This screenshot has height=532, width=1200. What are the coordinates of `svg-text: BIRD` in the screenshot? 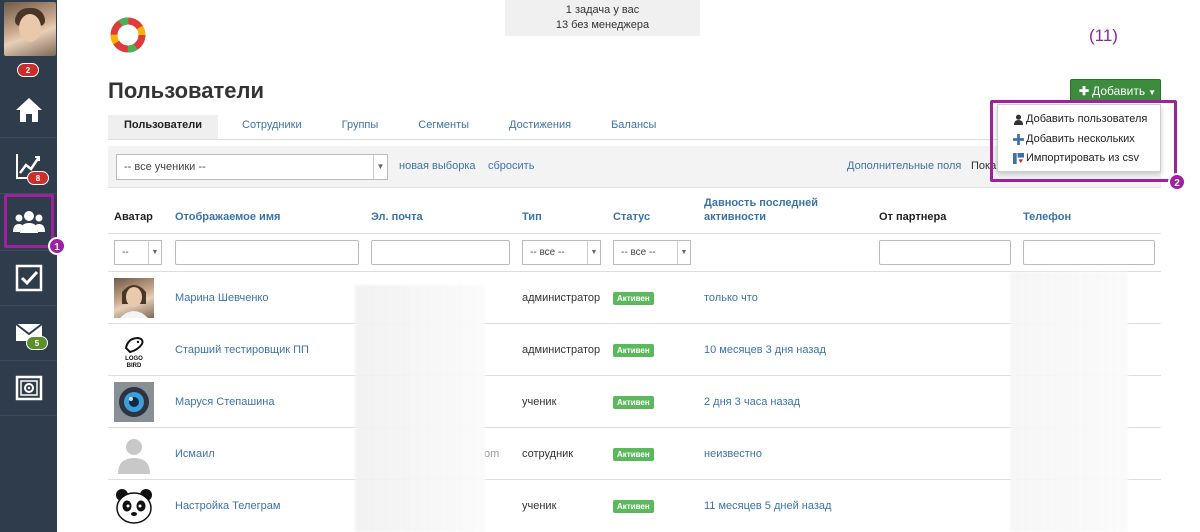 It's located at (134, 366).